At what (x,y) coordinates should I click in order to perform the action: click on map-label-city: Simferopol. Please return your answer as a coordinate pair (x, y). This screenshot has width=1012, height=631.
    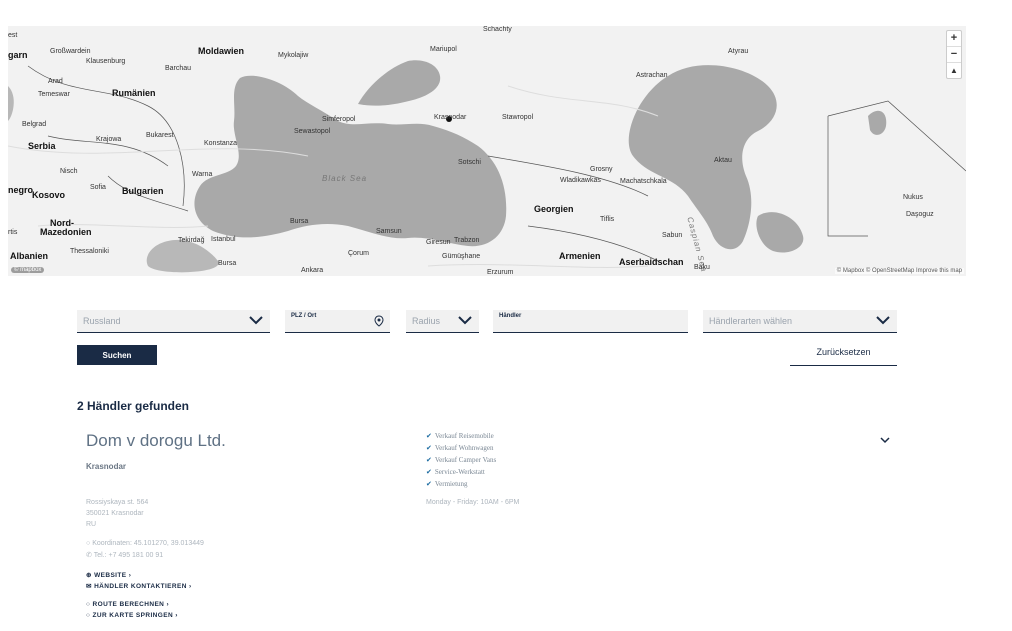
    Looking at the image, I should click on (339, 119).